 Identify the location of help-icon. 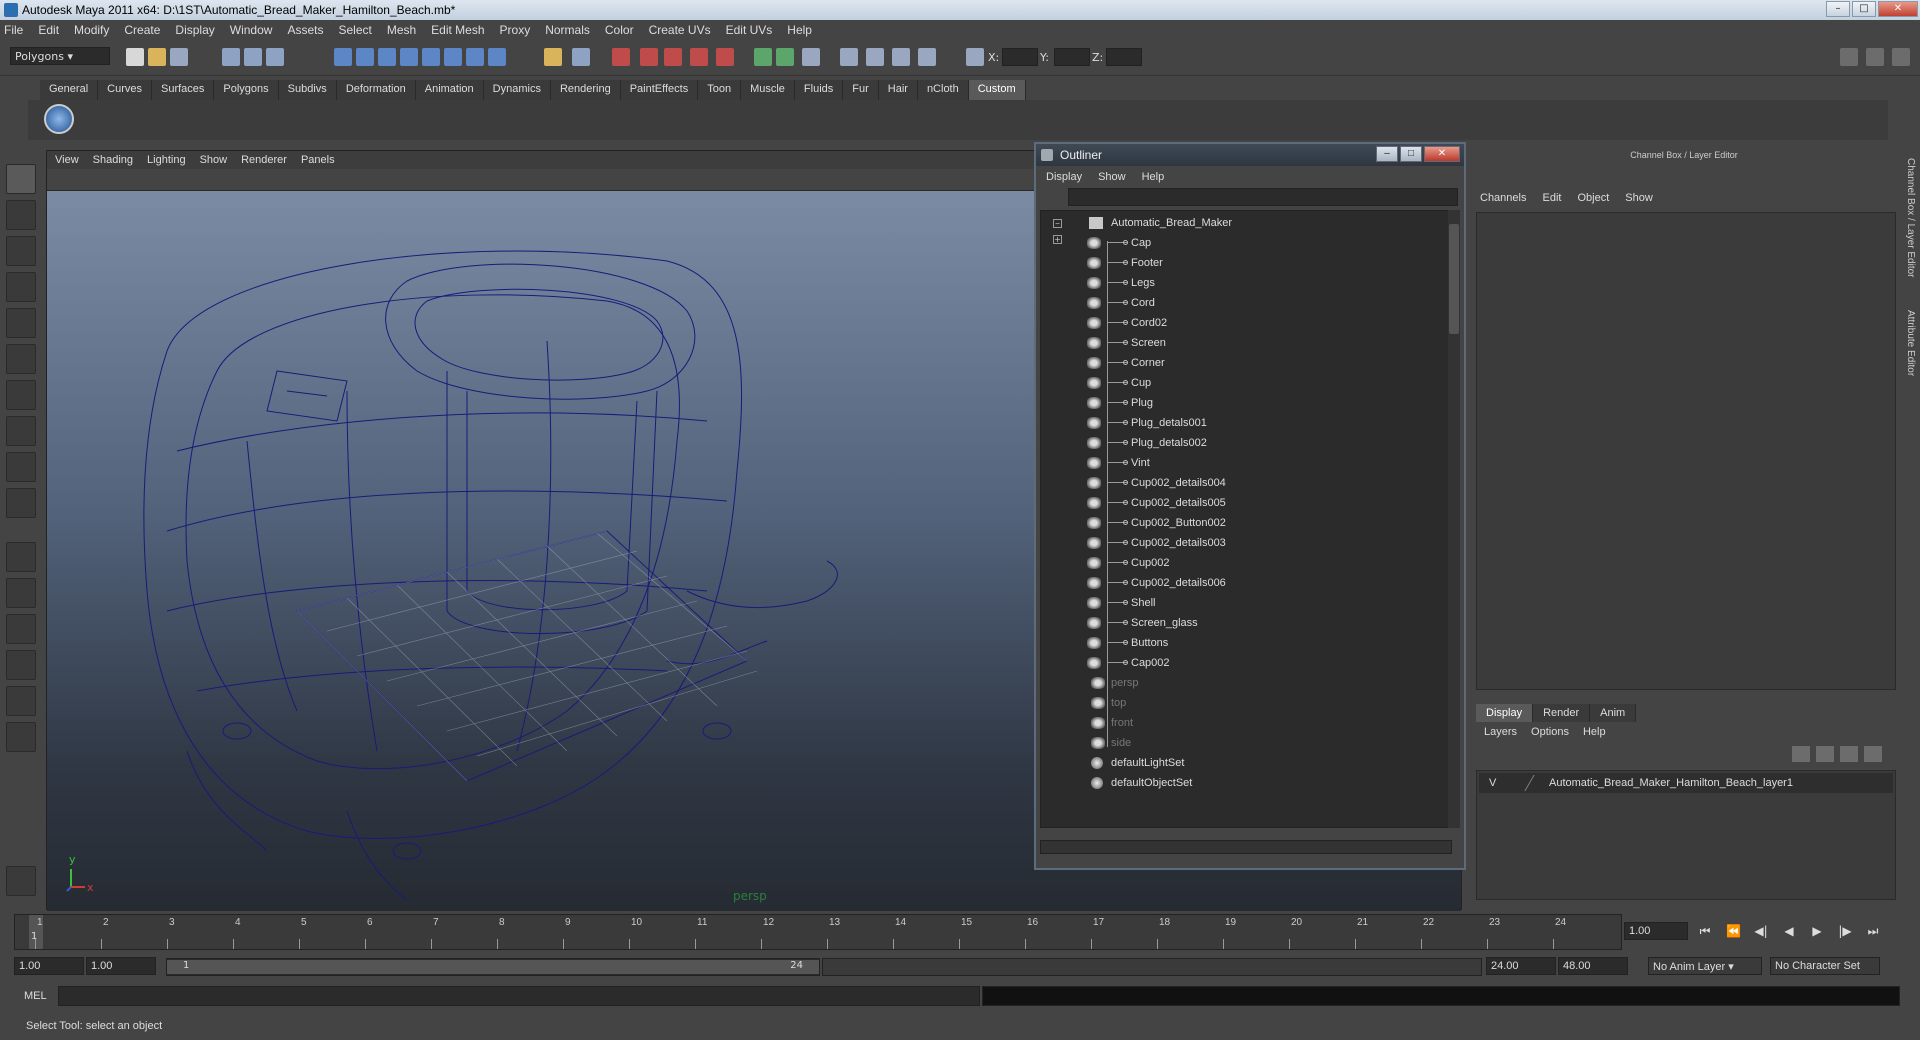
(497, 57).